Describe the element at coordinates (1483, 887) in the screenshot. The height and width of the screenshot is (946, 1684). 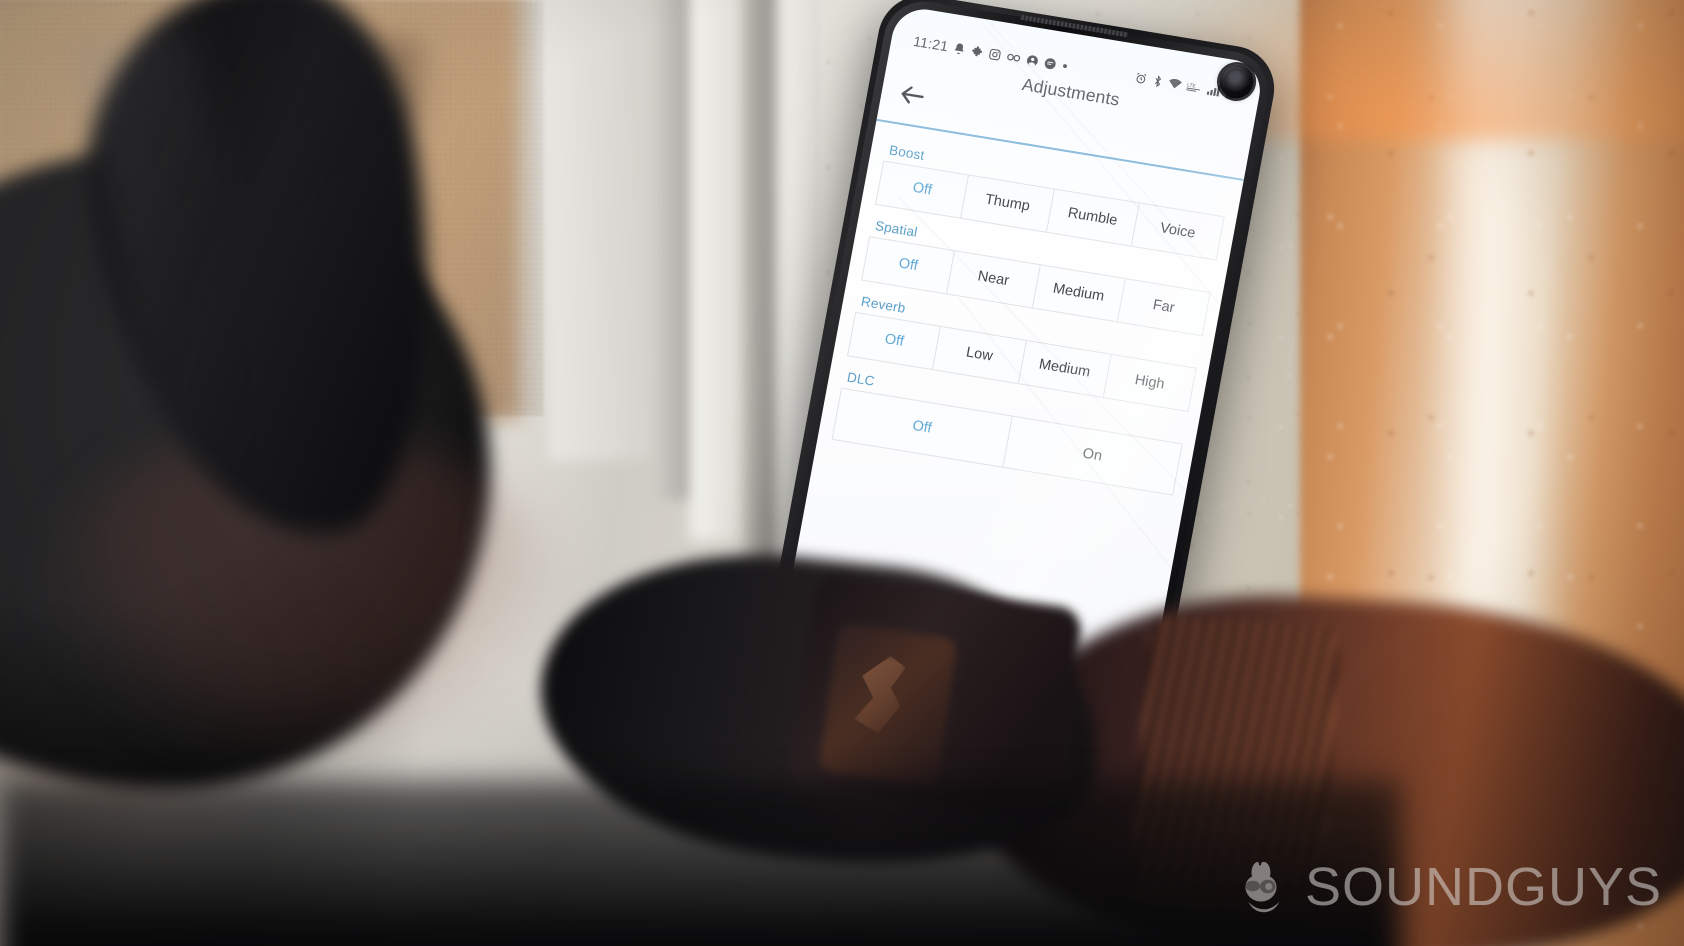
I see `watermark-text: SOUNDGUYS` at that location.